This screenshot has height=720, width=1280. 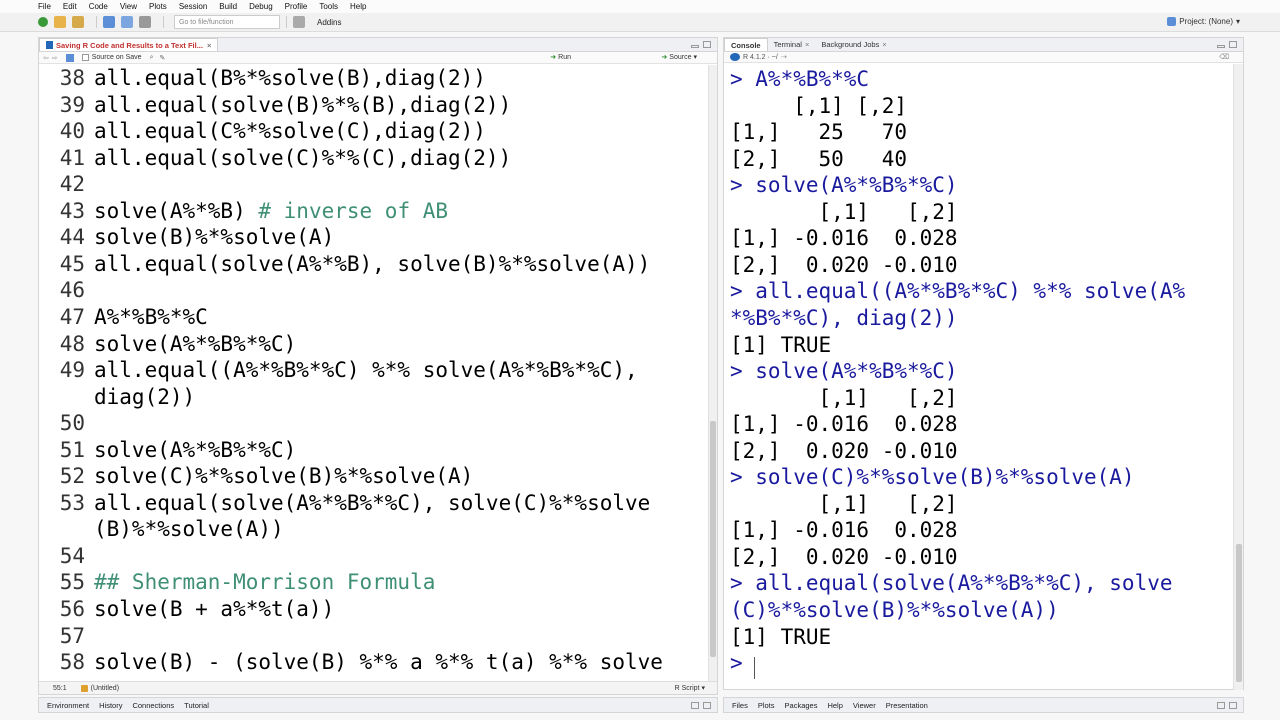 I want to click on menu-item-view: View, so click(x=128, y=6).